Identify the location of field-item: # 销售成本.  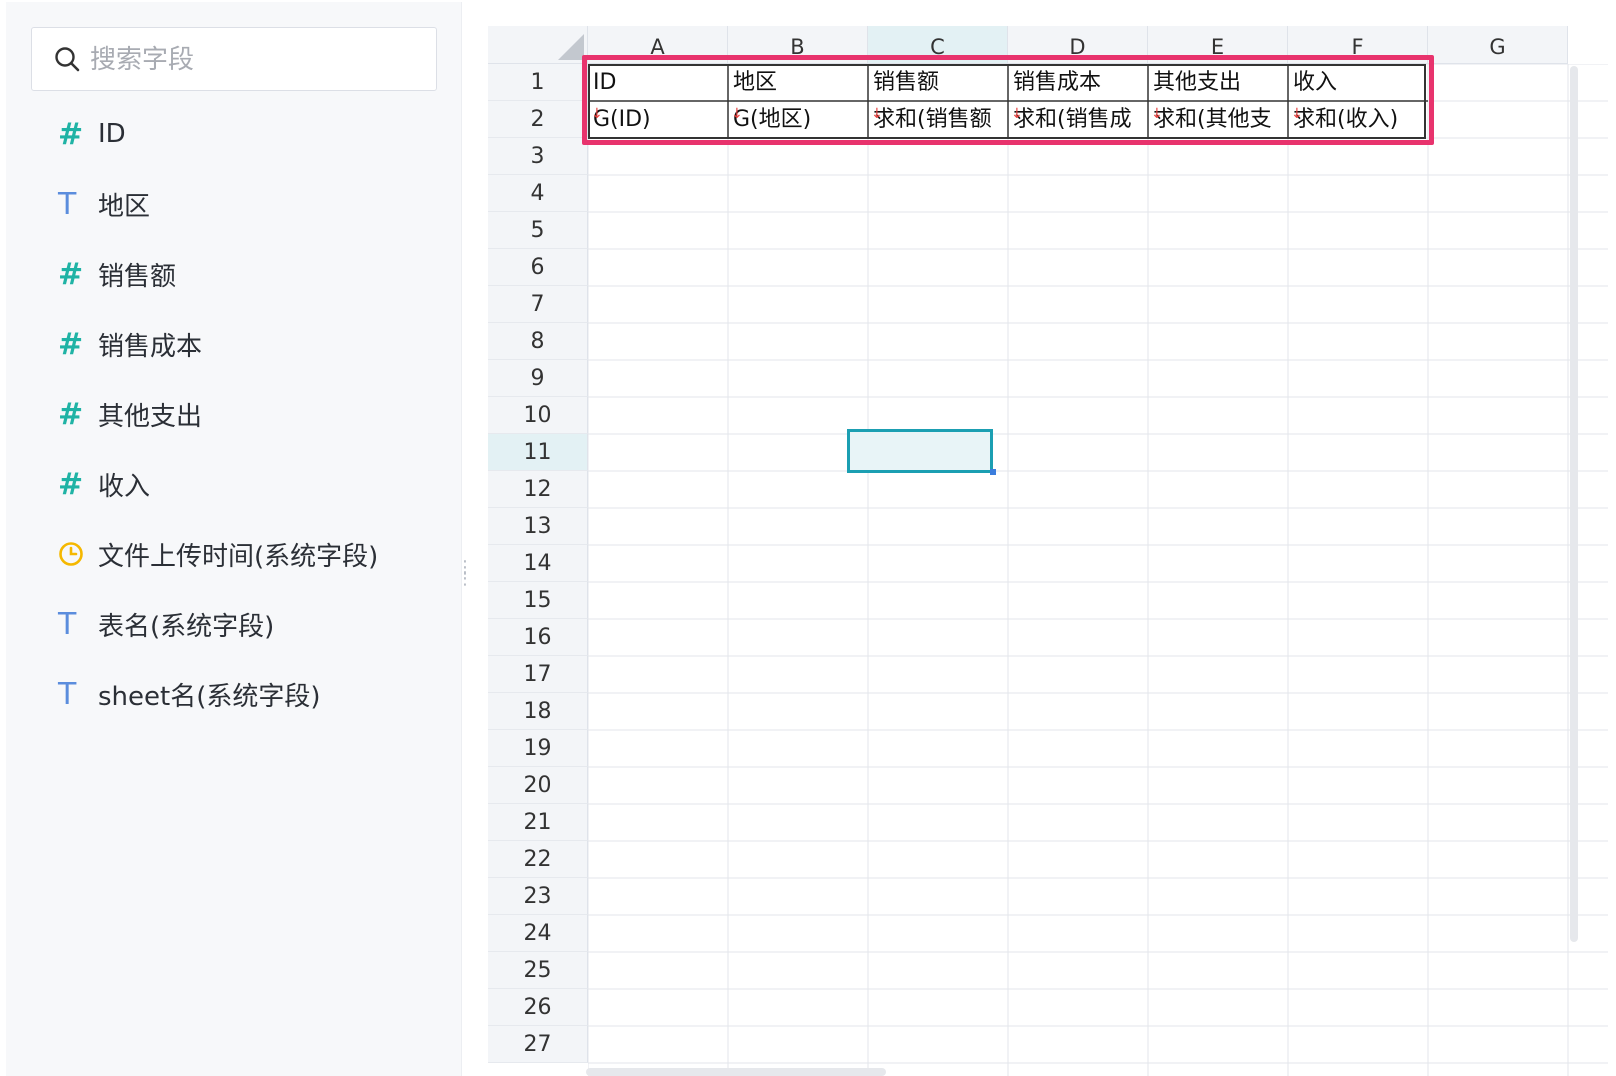
(253, 344).